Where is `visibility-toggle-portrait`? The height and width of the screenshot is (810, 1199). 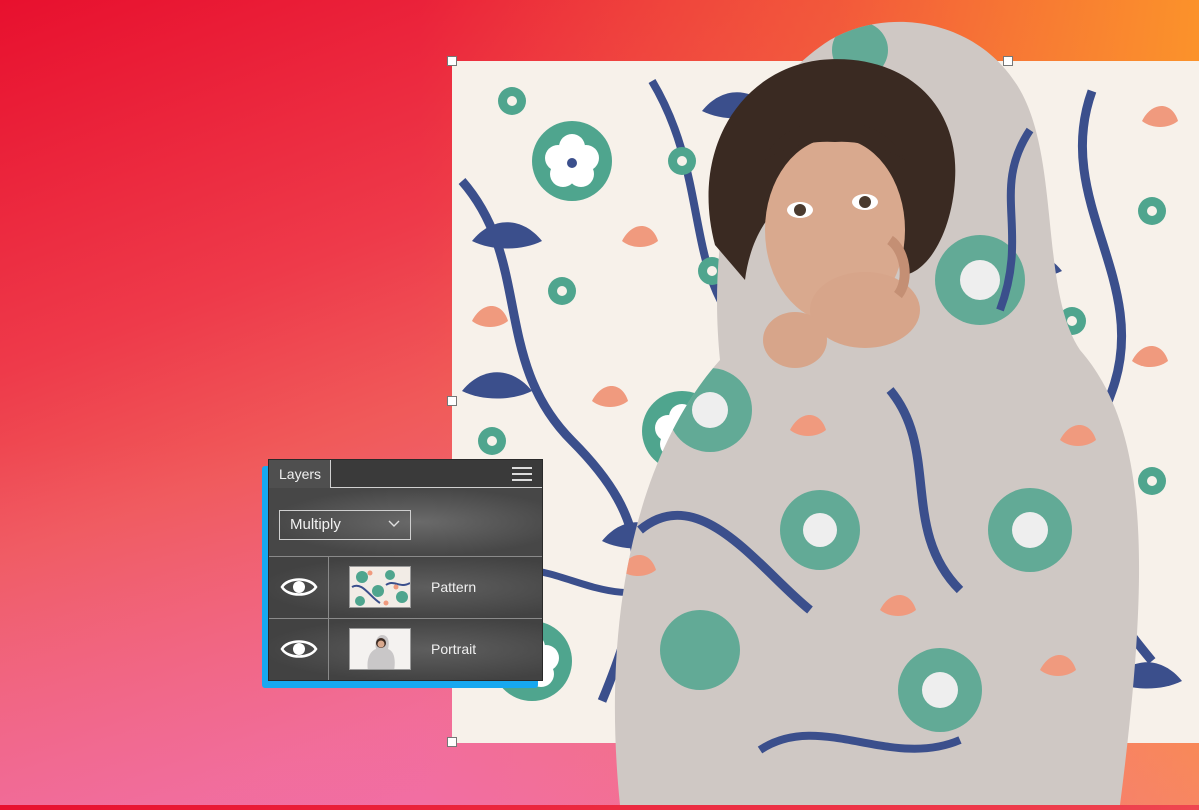
visibility-toggle-portrait is located at coordinates (299, 649).